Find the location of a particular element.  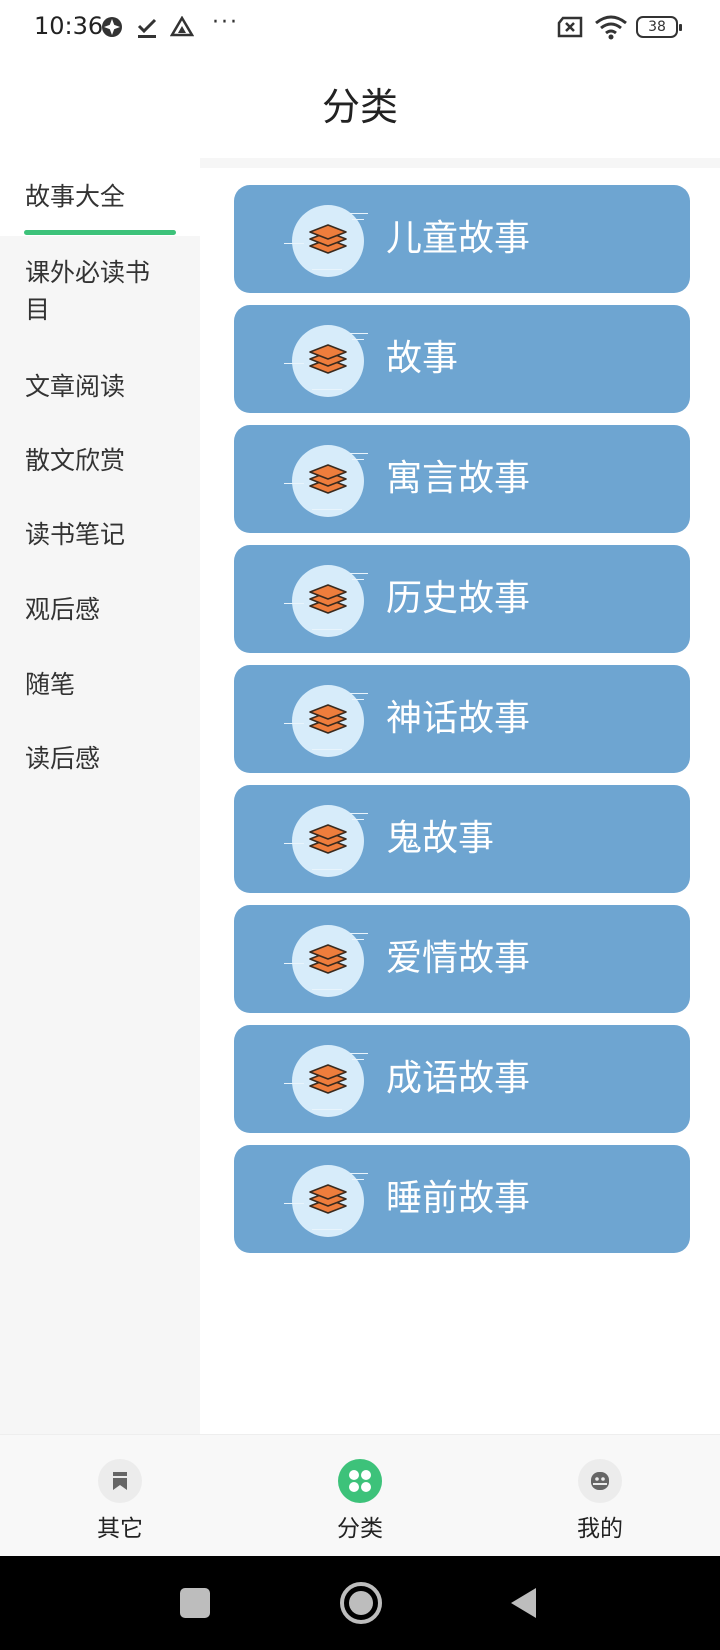

wifi-icon is located at coordinates (611, 27).